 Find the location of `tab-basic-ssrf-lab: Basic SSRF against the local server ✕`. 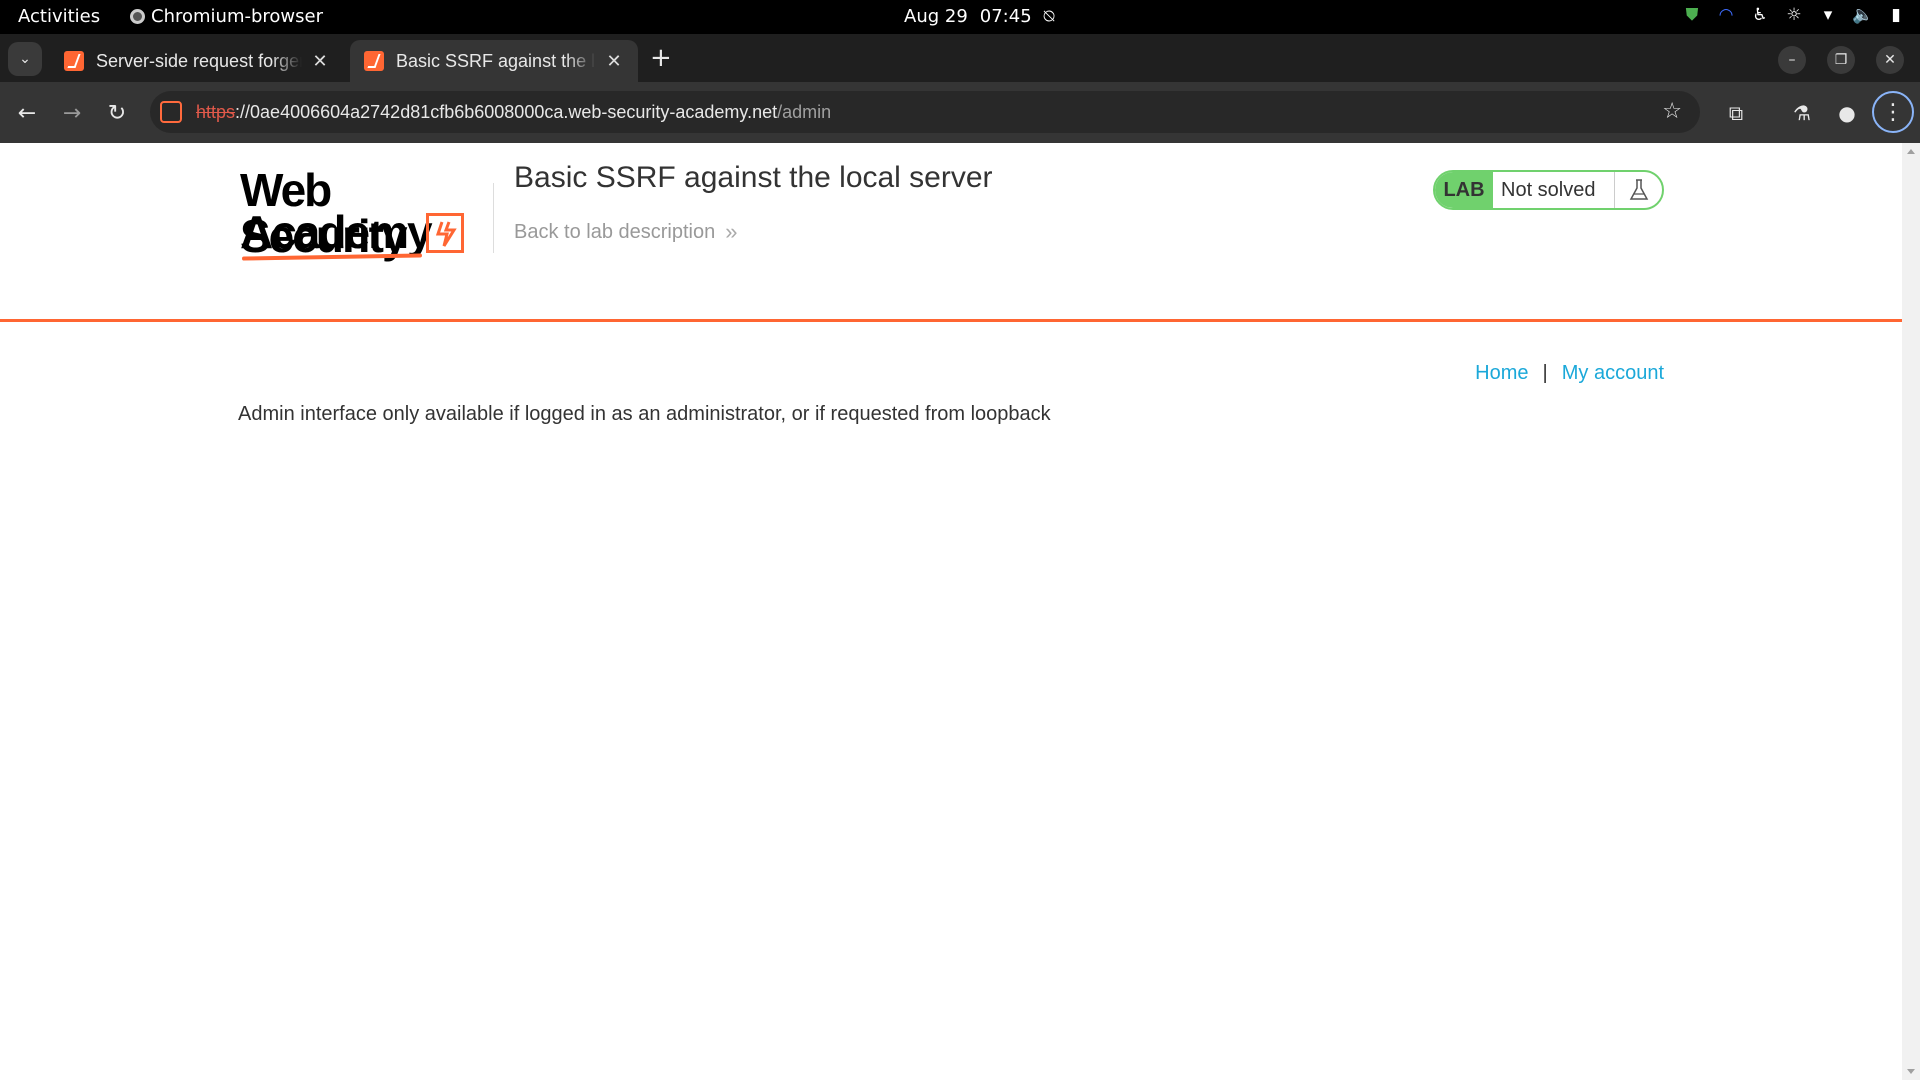

tab-basic-ssrf-lab: Basic SSRF against the local server ✕ is located at coordinates (494, 61).